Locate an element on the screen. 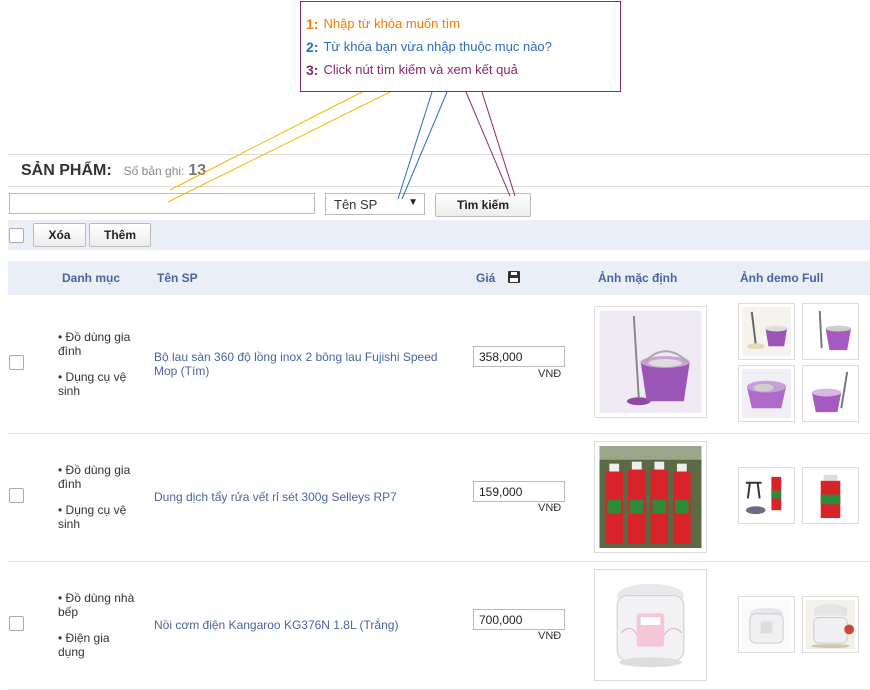  record-count-label: Số bản ghi: is located at coordinates (154, 170).